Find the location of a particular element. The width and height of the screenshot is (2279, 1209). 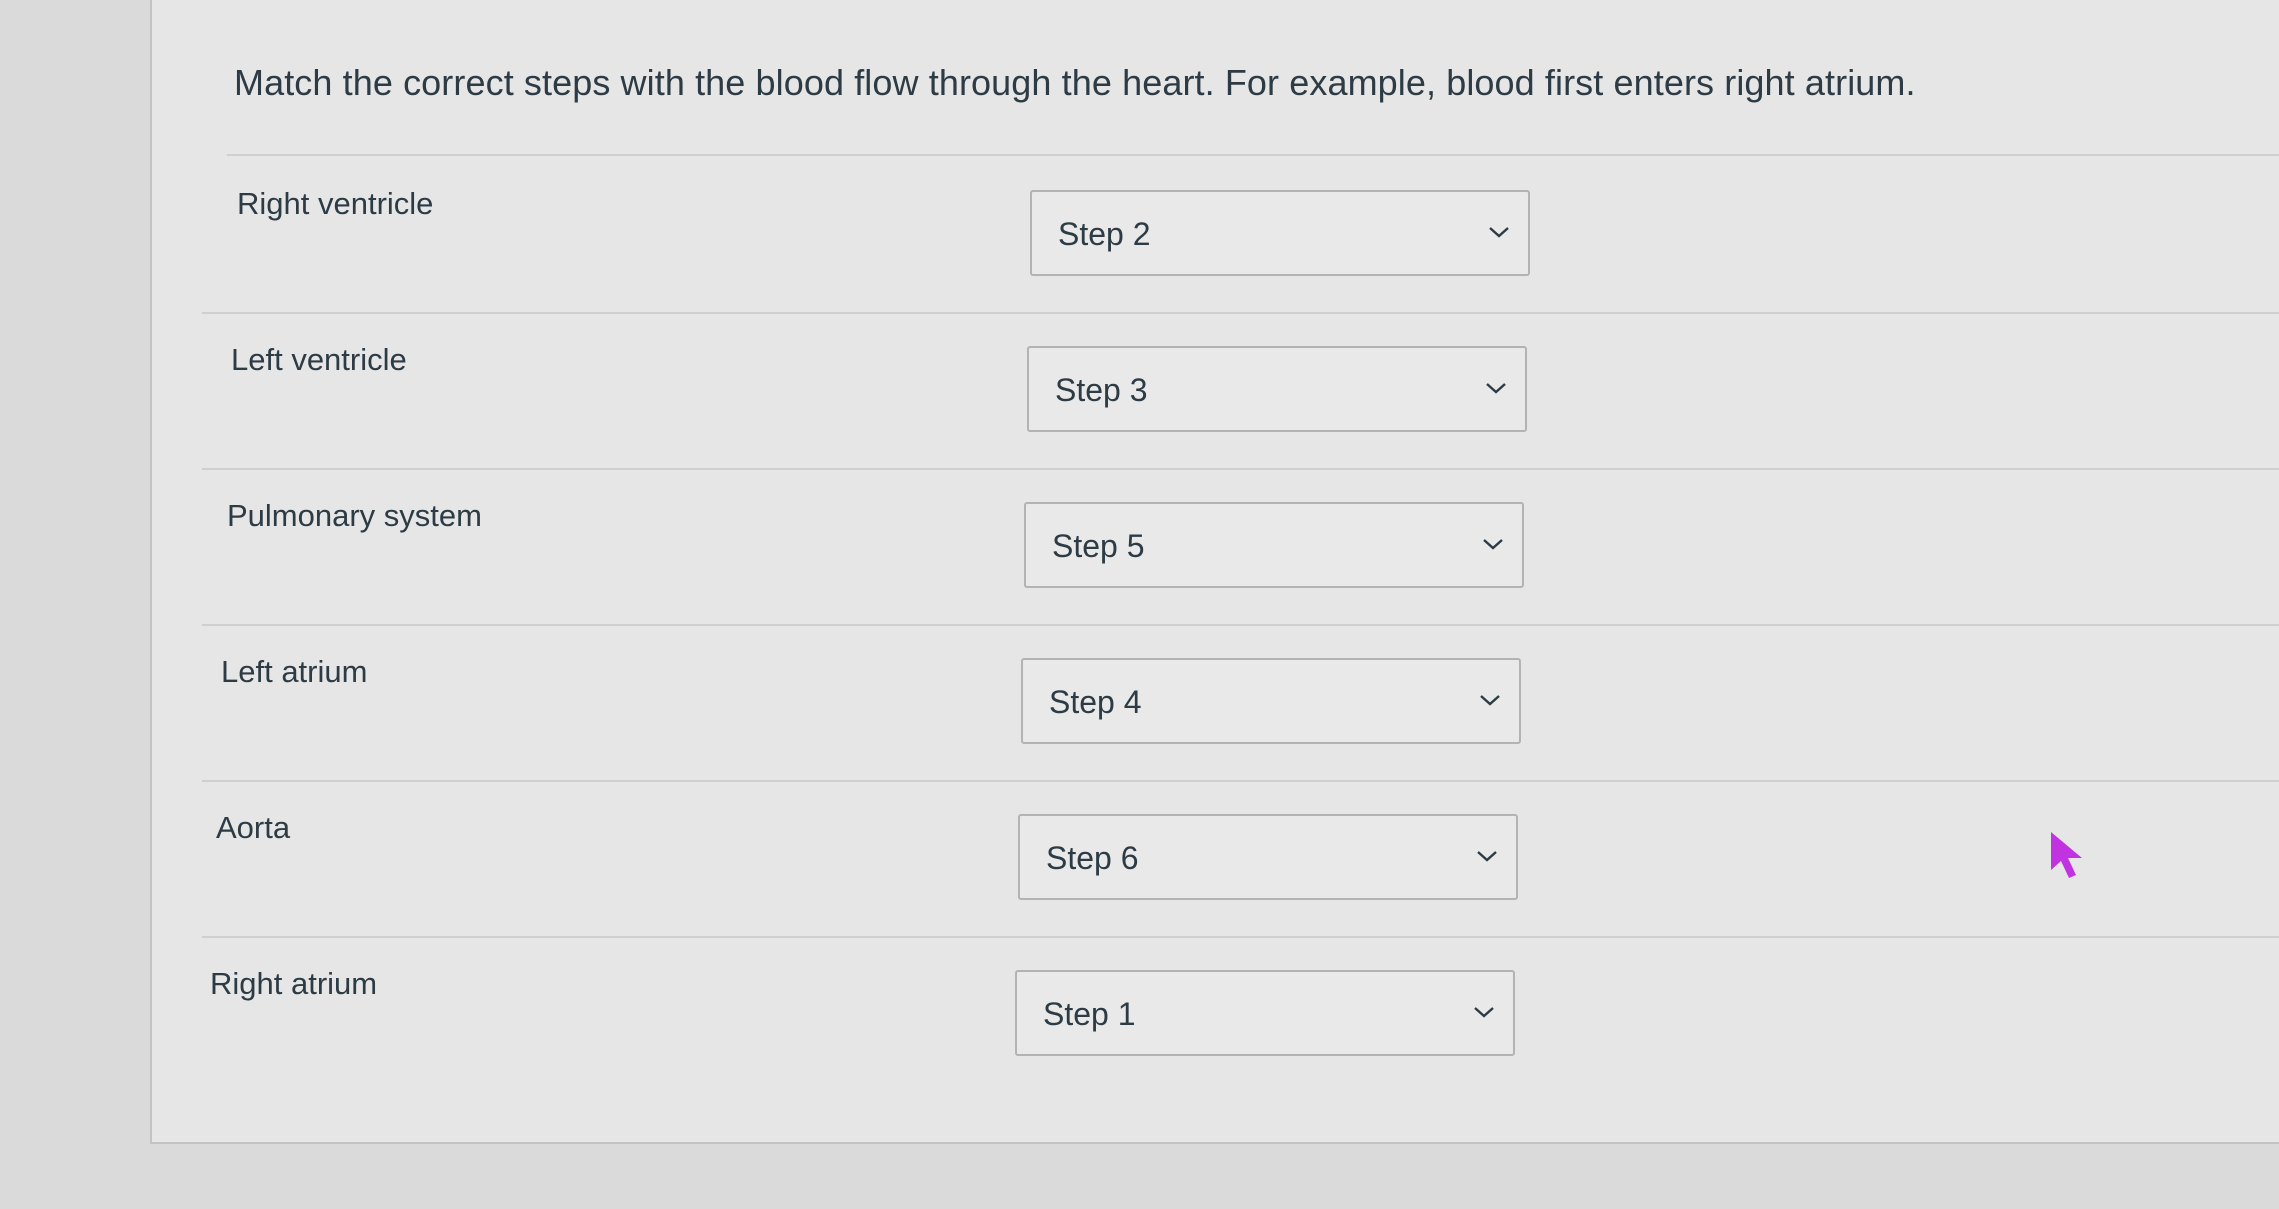

select-value: Step 4 is located at coordinates (1095, 702).